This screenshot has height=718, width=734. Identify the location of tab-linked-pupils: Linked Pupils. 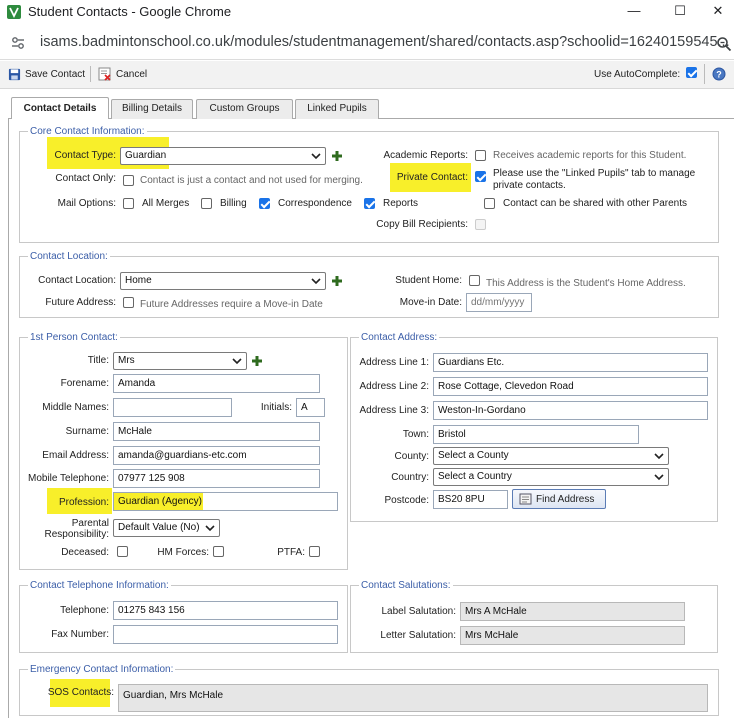
(337, 109).